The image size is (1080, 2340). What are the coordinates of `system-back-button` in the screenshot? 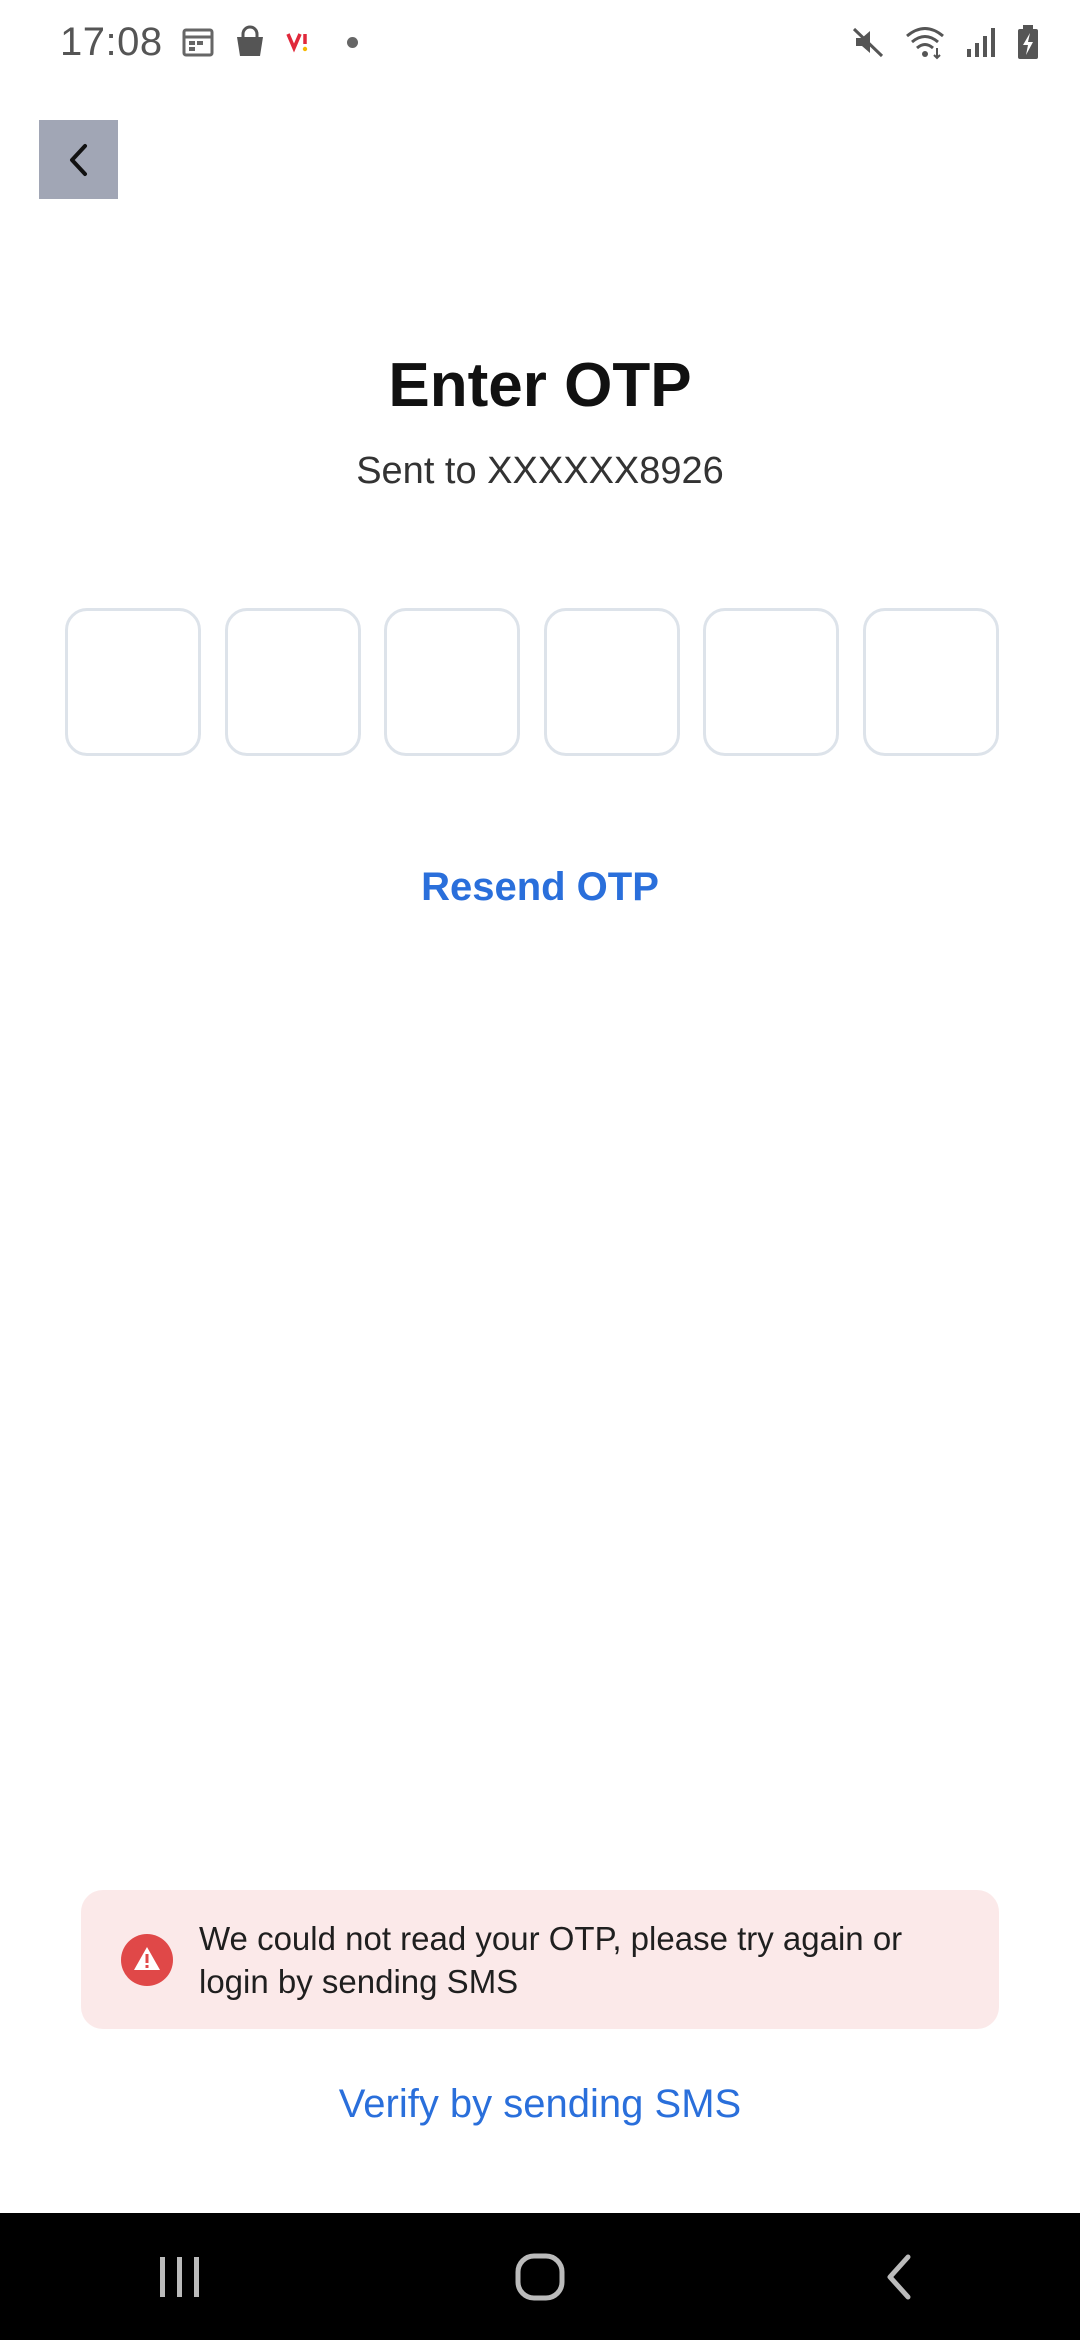 It's located at (900, 2277).